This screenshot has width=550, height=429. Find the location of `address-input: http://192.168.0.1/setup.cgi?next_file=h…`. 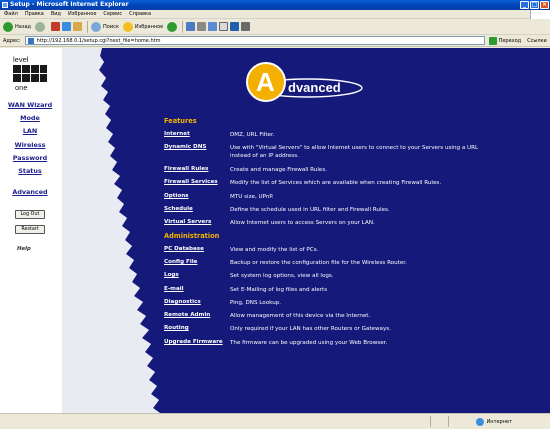

address-input: http://192.168.0.1/setup.cgi?next_file=h… is located at coordinates (254, 40).